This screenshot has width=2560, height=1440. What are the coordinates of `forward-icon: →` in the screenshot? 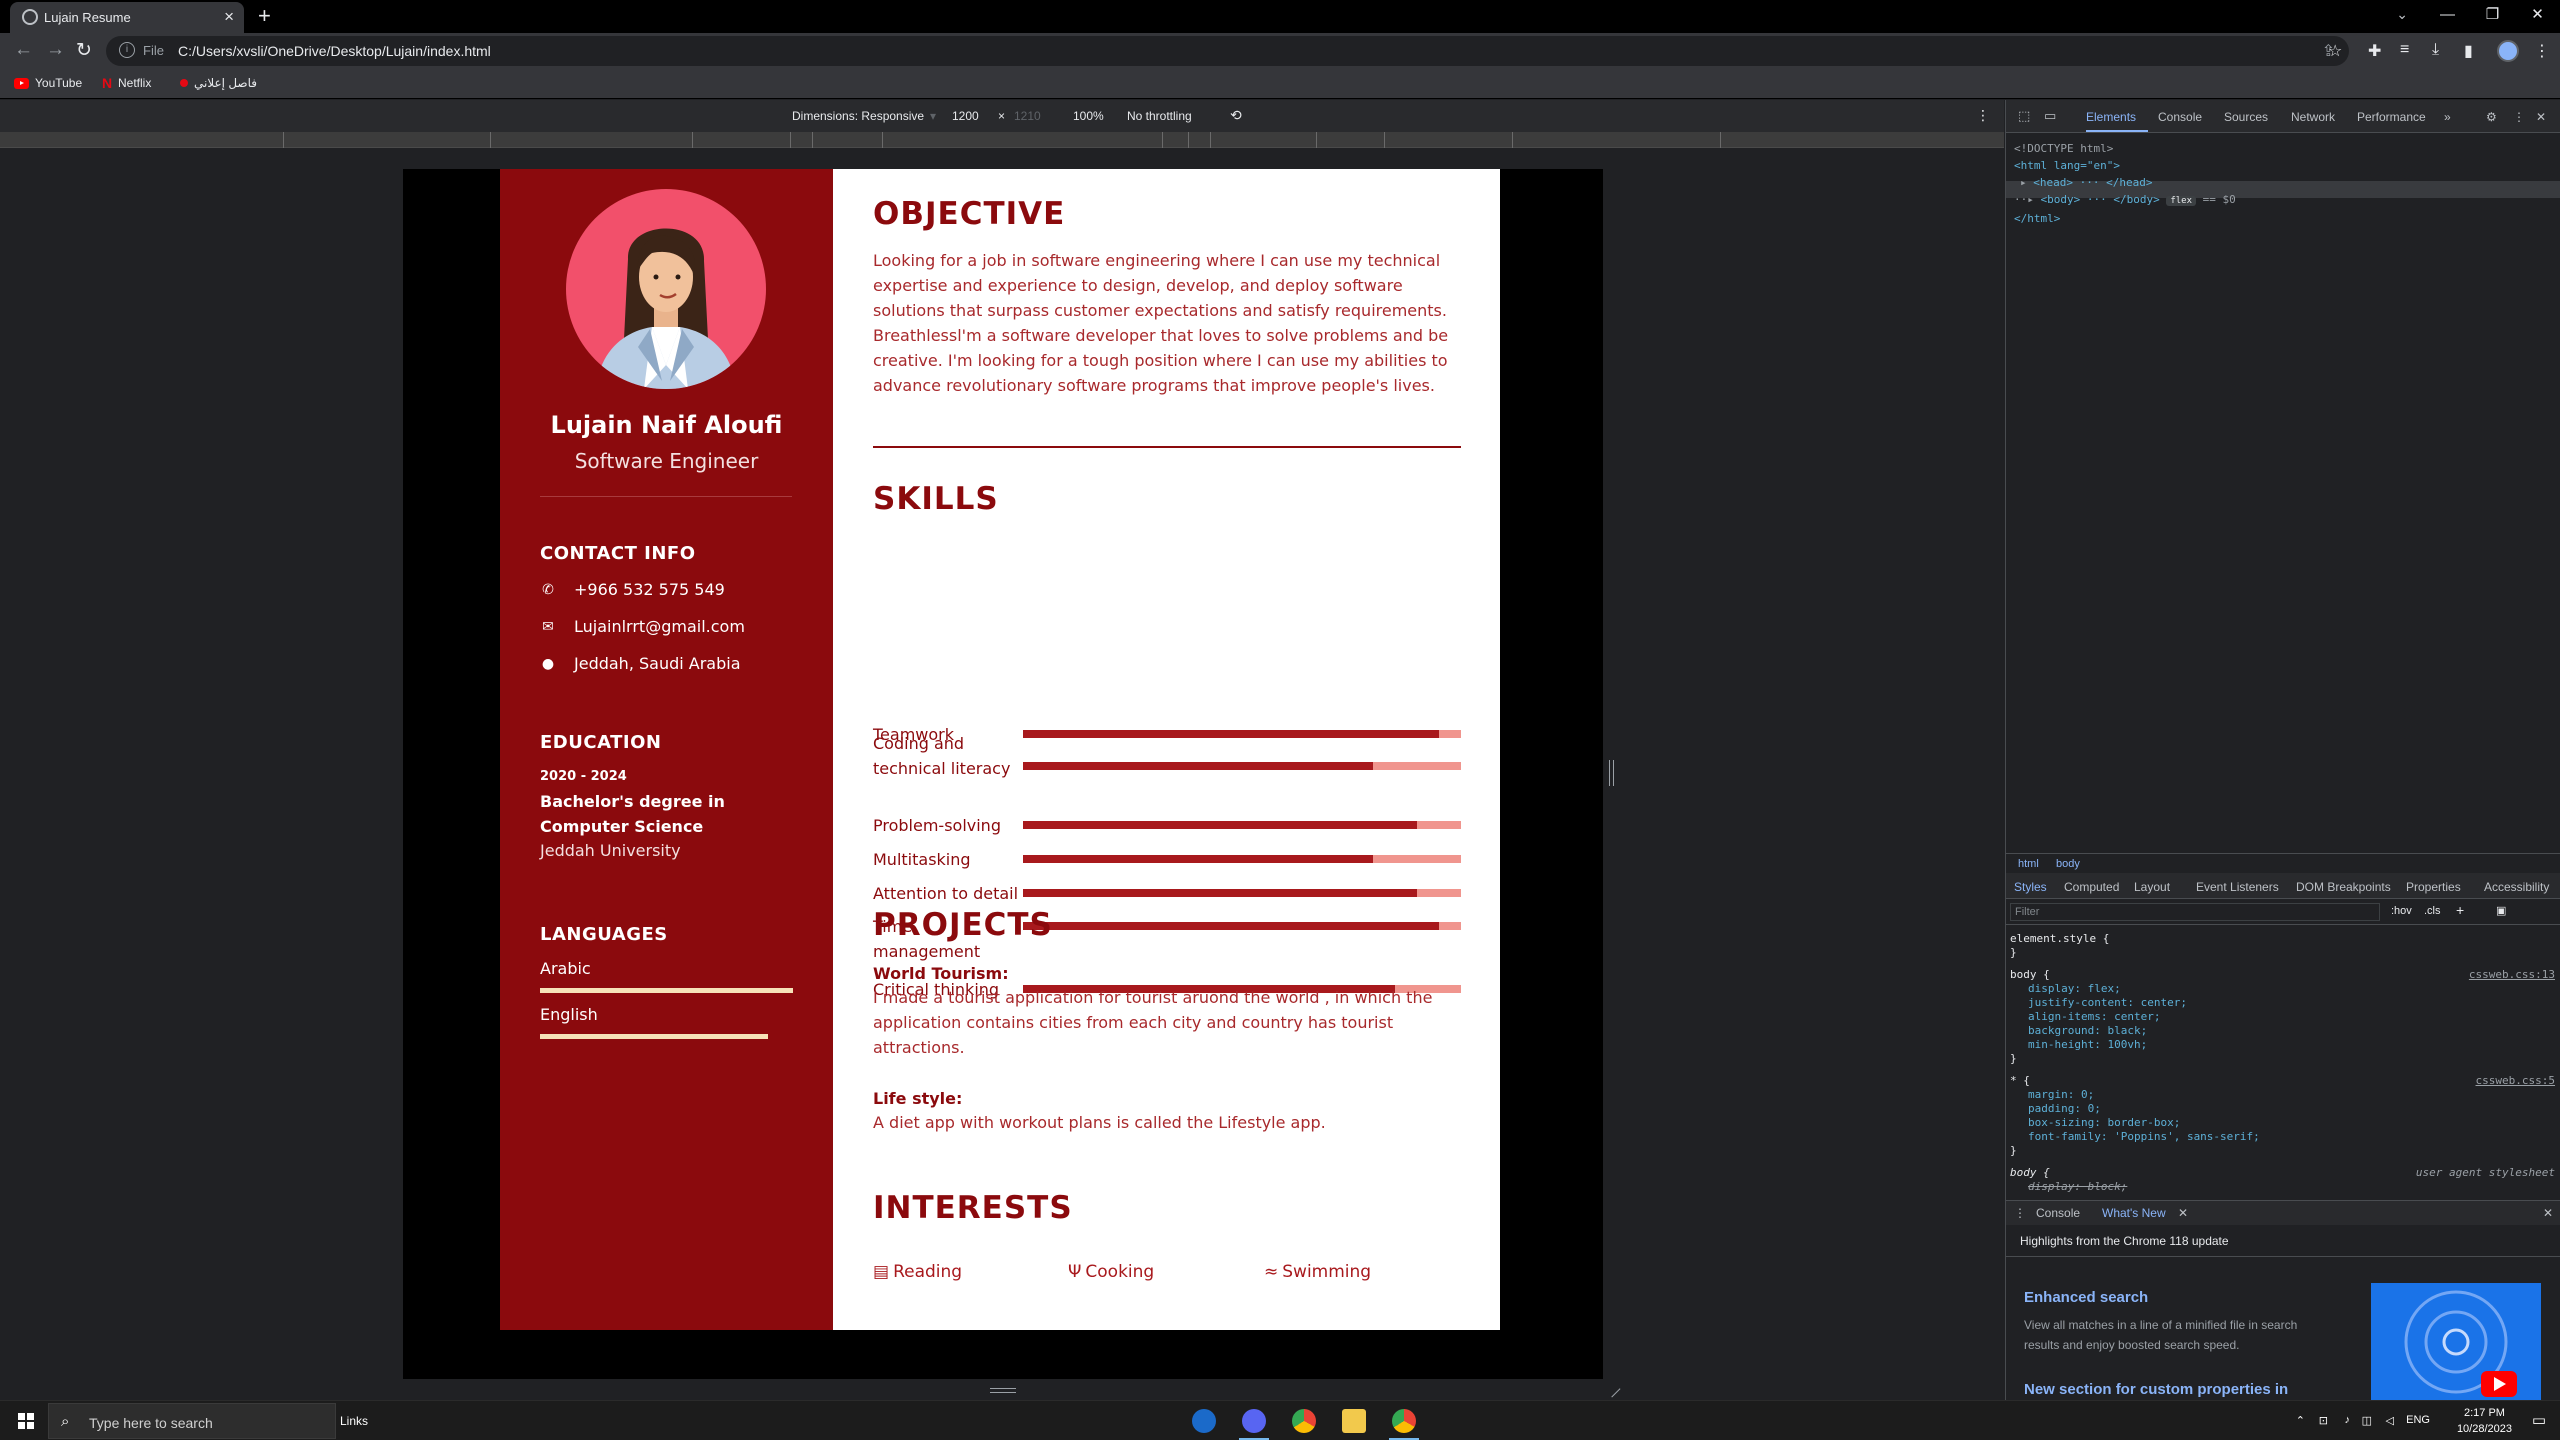 It's located at (55, 50).